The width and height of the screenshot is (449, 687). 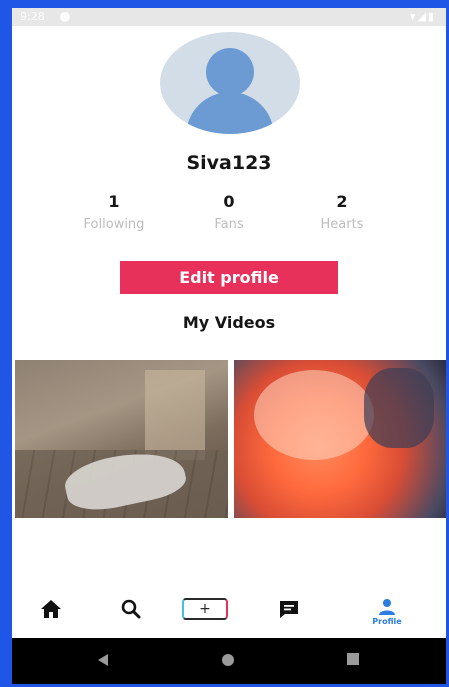 I want to click on tab-profile: Profile, so click(x=387, y=614).